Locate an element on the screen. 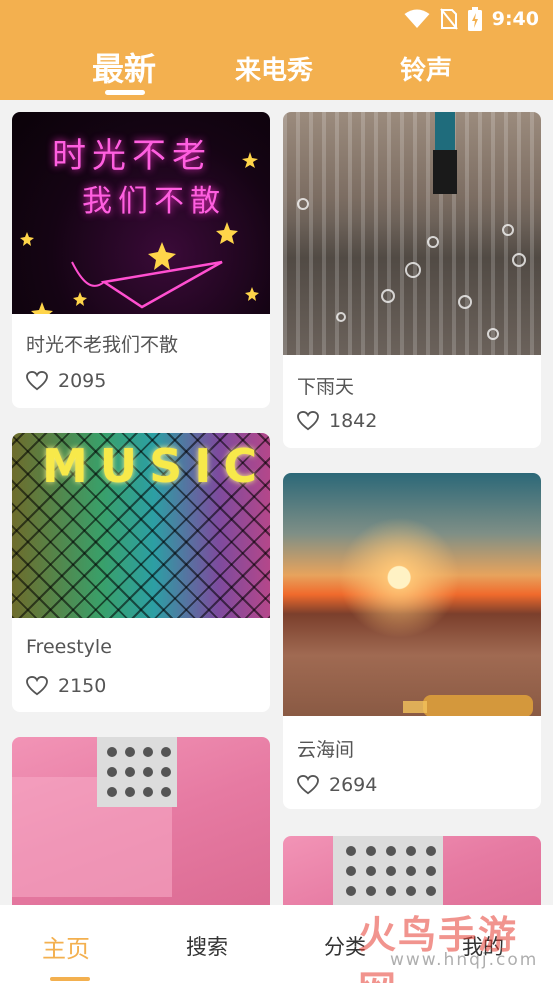 This screenshot has height=983, width=553. like-count: 2694 is located at coordinates (337, 785).